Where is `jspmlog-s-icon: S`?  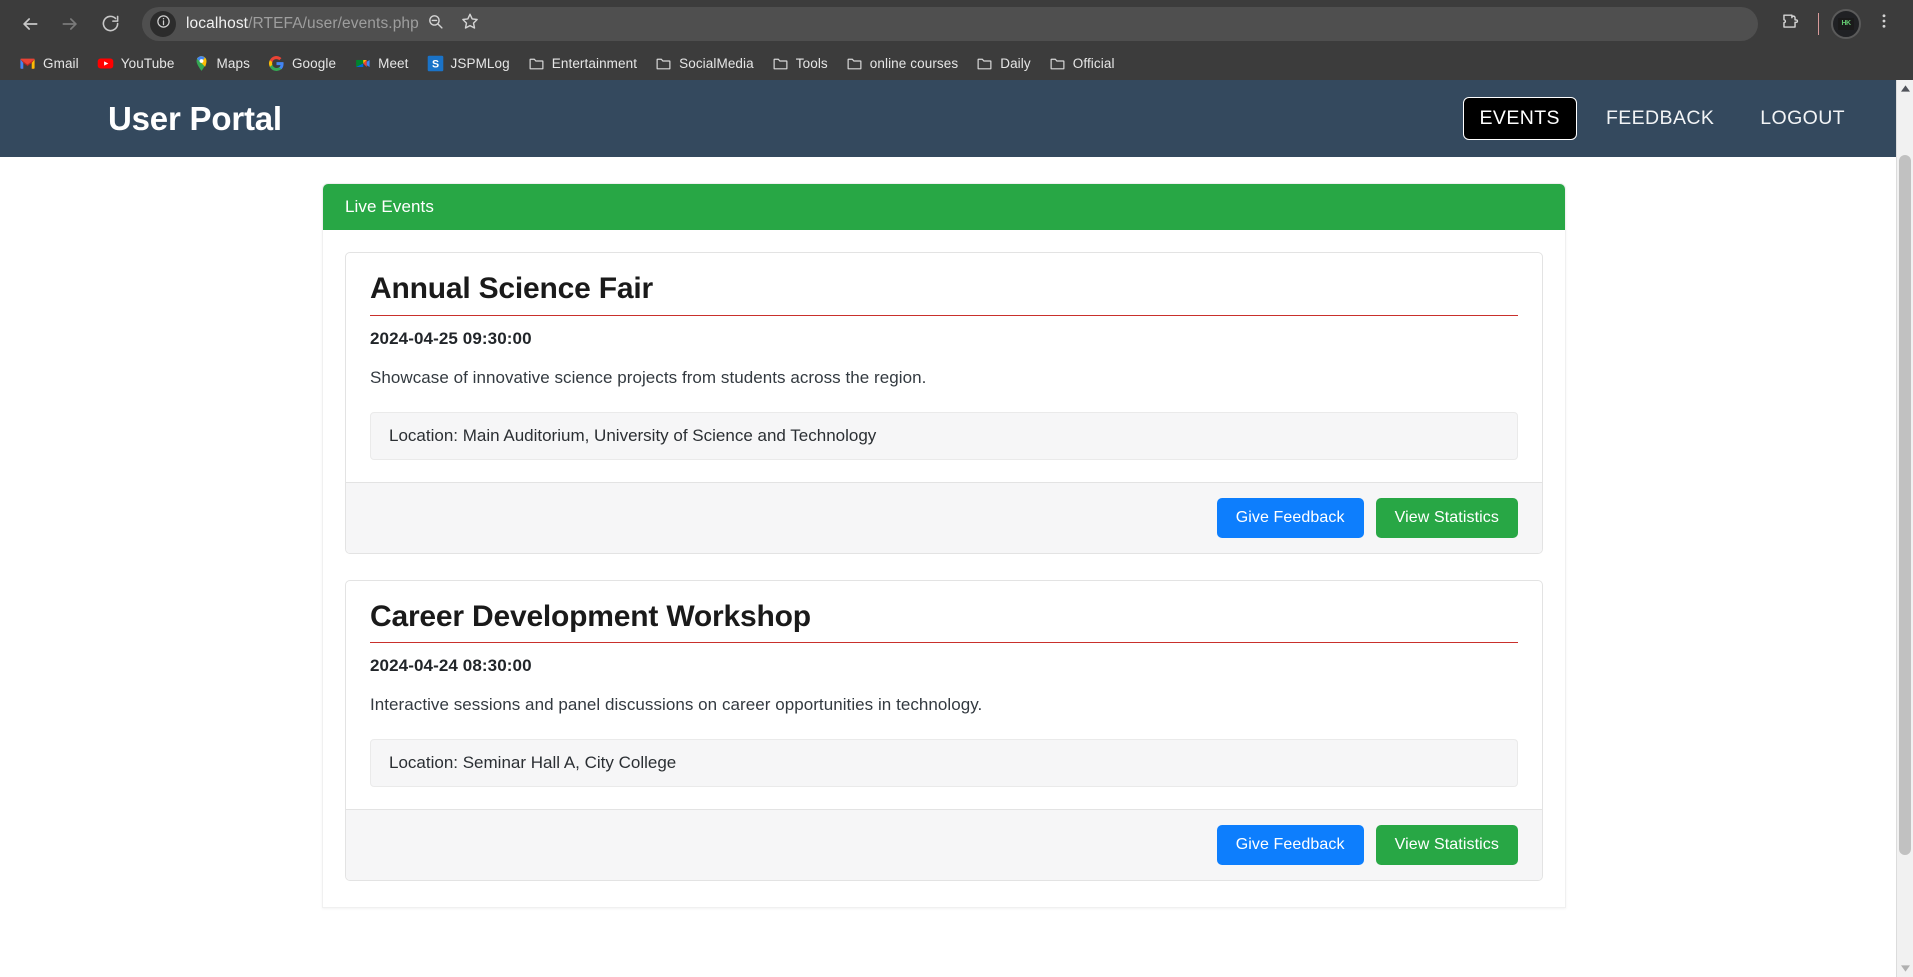 jspmlog-s-icon: S is located at coordinates (435, 63).